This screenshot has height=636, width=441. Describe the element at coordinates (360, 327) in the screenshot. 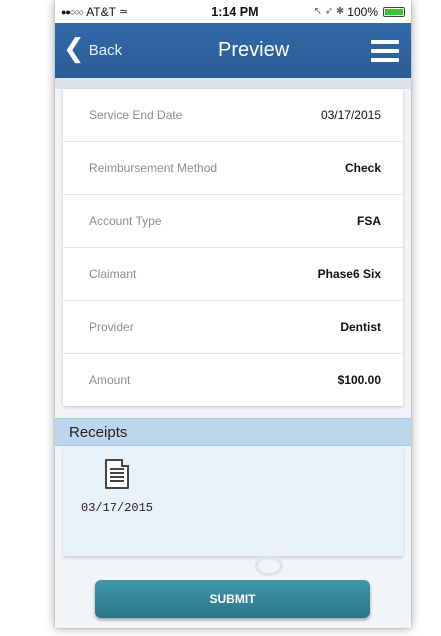

I see `detail-value: Dentist` at that location.